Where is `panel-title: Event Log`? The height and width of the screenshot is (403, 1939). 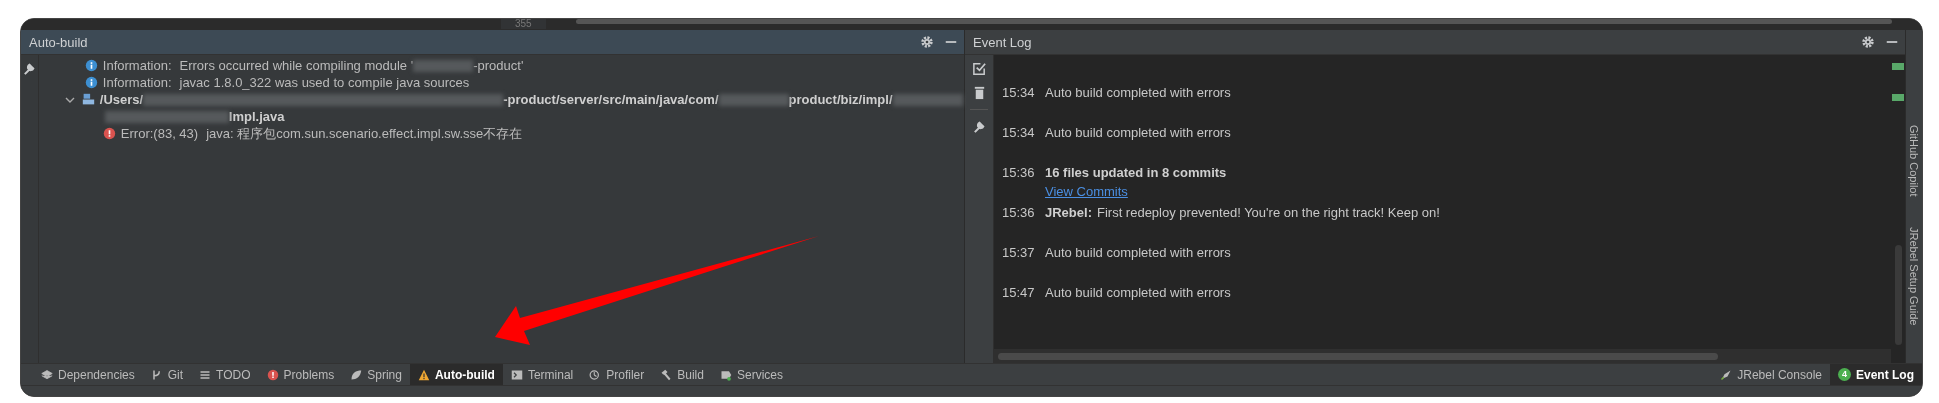 panel-title: Event Log is located at coordinates (1003, 42).